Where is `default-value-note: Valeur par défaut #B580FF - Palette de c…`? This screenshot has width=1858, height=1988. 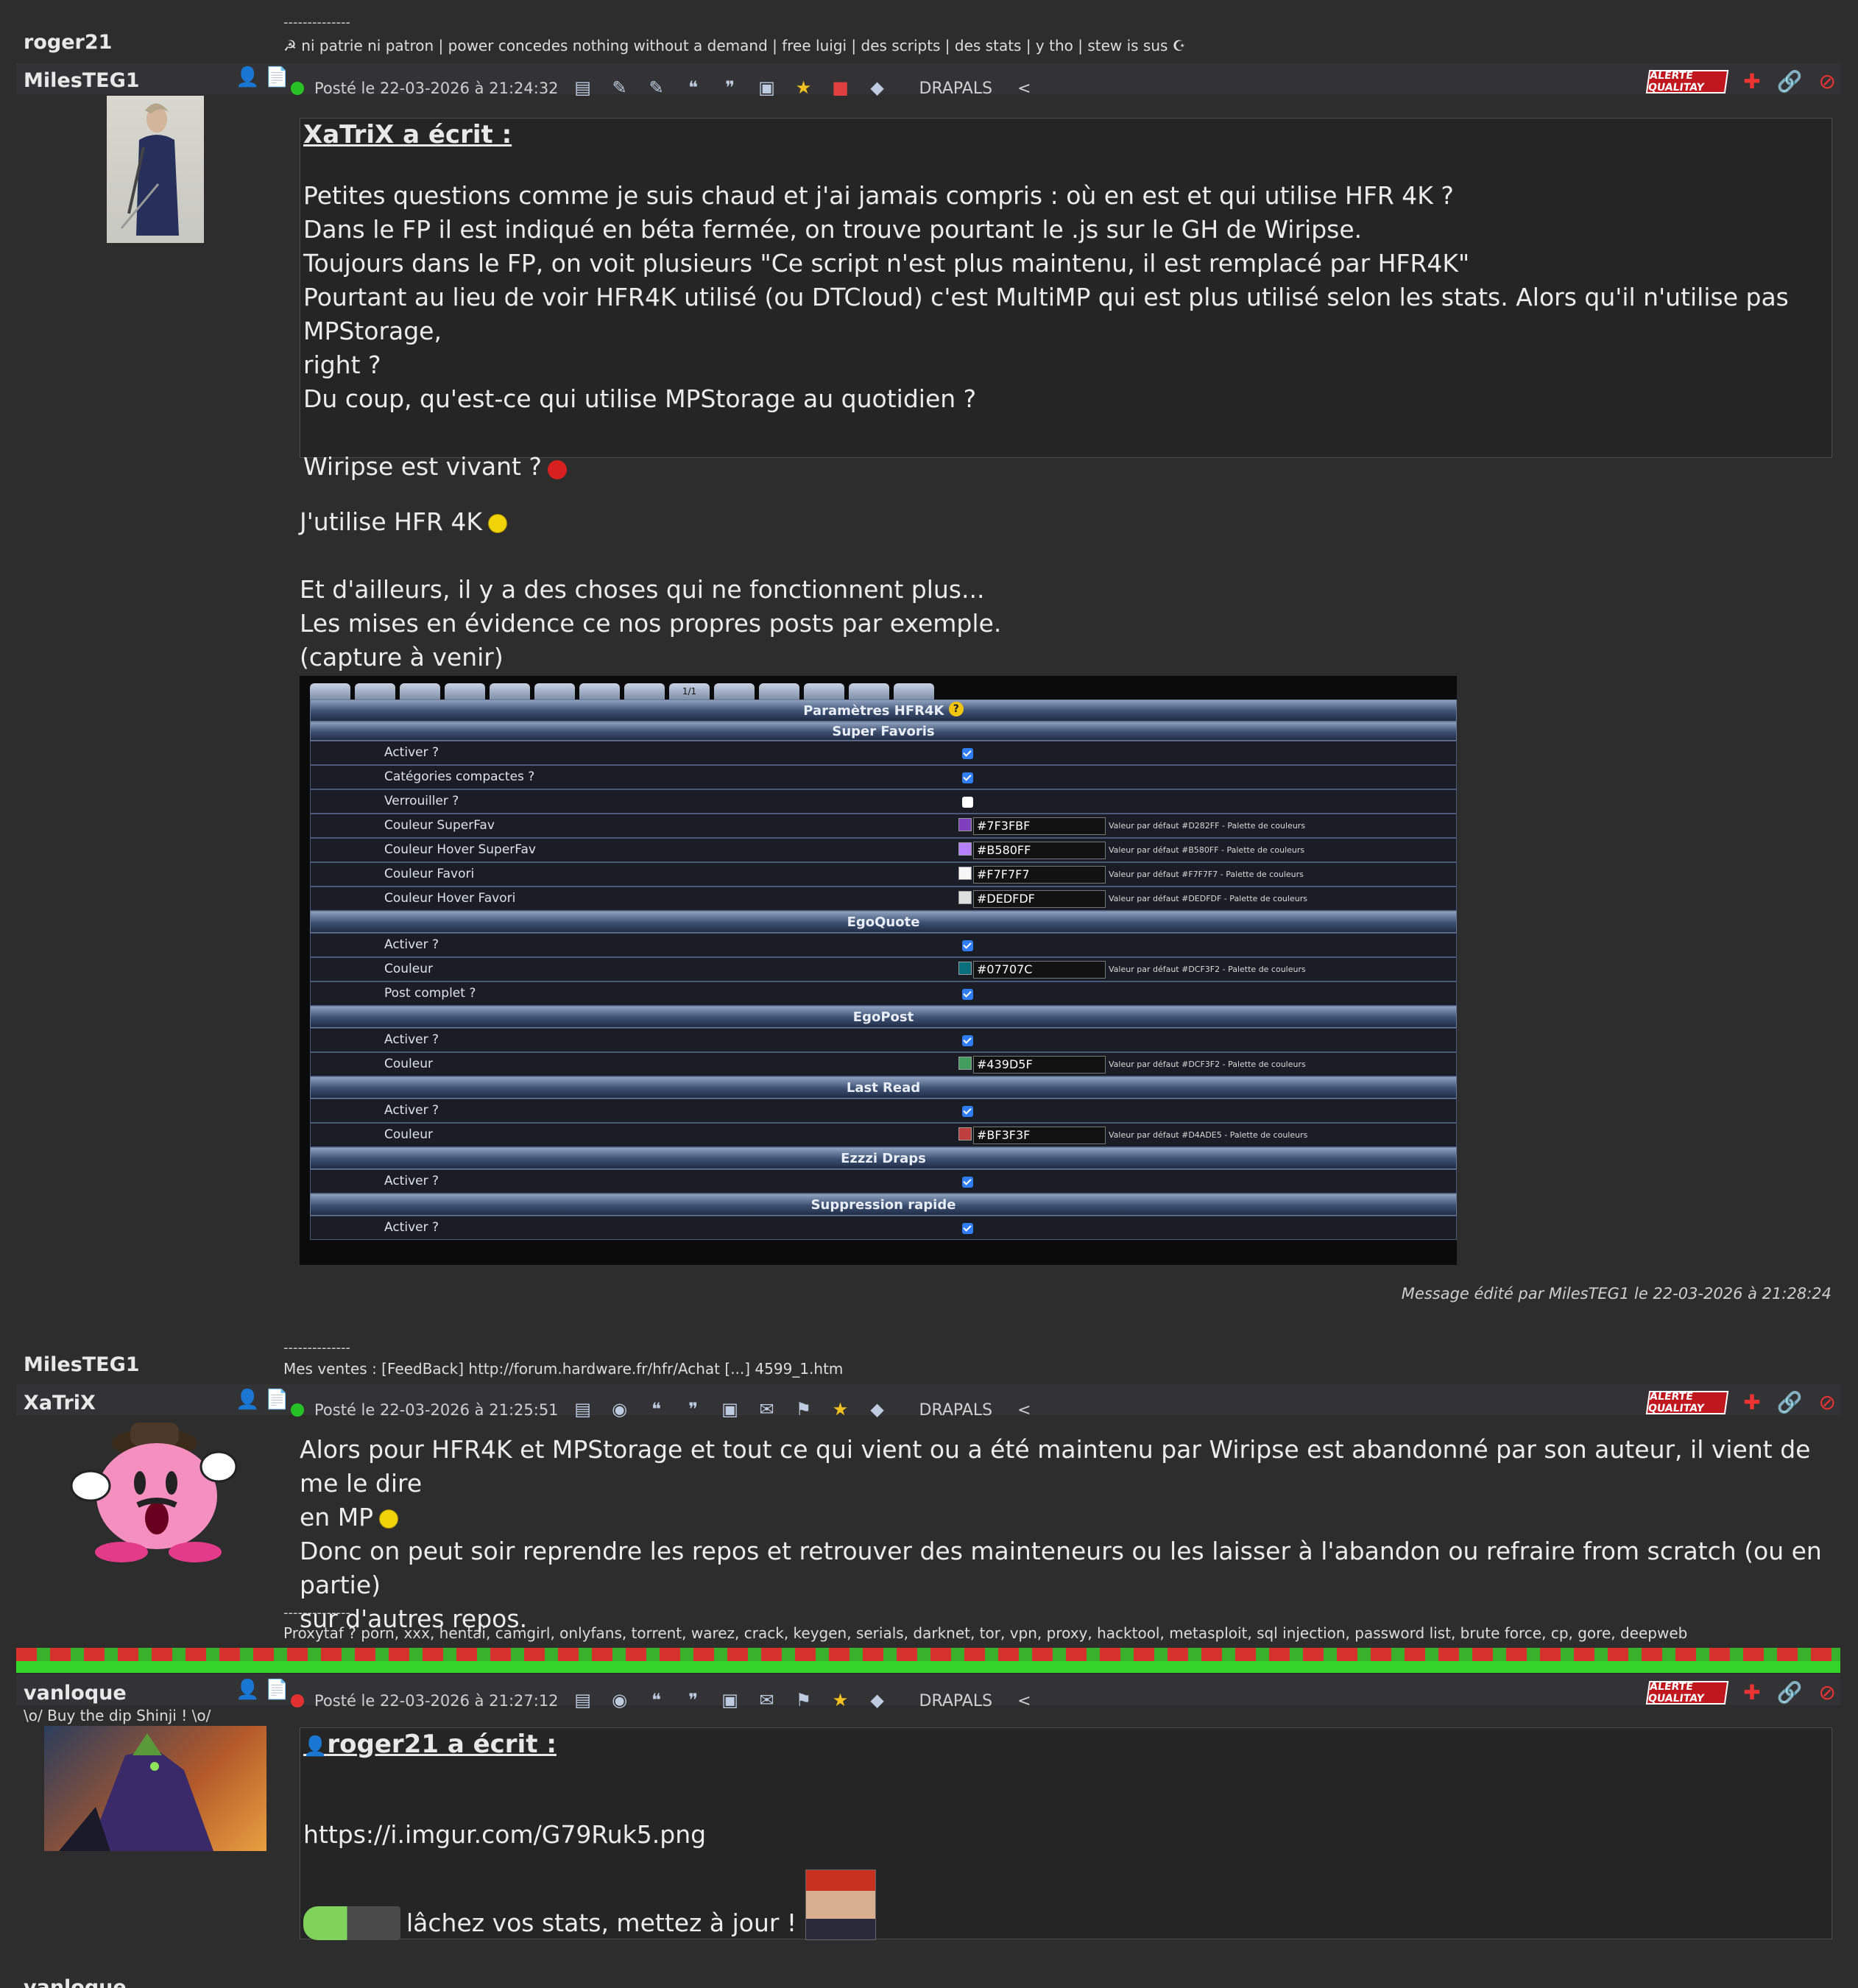 default-value-note: Valeur par défaut #B580FF - Palette de c… is located at coordinates (1206, 850).